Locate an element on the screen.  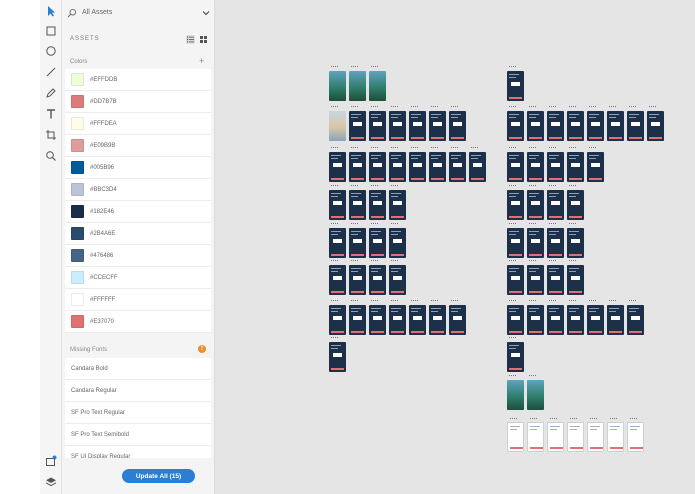
add-color-button: + is located at coordinates (201, 61).